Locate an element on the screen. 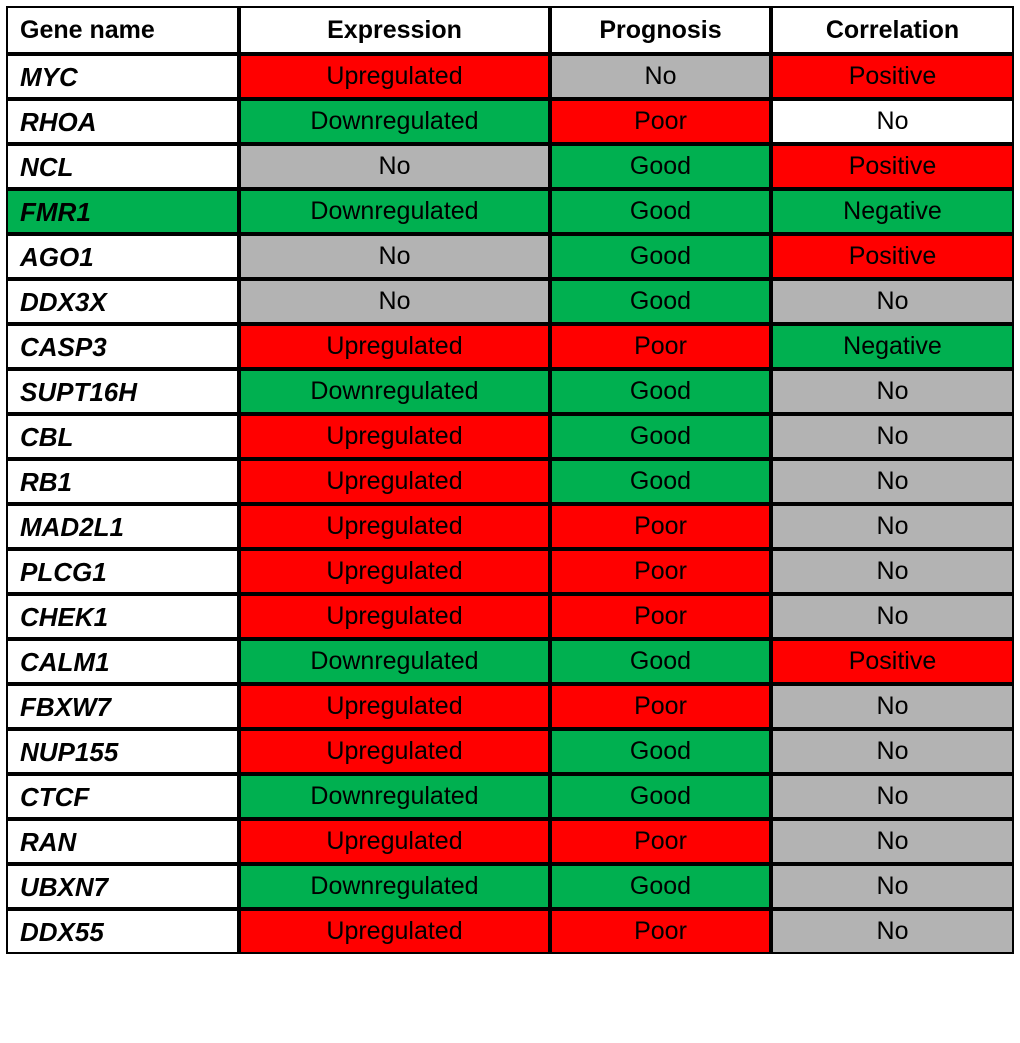  cell-gene-name: RB1 is located at coordinates (122, 481).